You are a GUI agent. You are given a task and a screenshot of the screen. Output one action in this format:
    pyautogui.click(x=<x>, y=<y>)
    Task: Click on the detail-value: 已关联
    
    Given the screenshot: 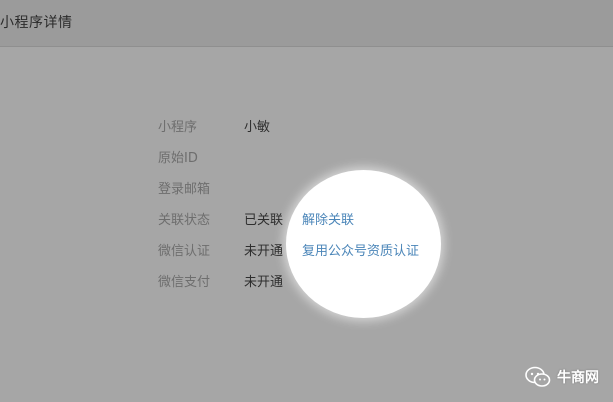 What is the action you would take?
    pyautogui.click(x=264, y=220)
    